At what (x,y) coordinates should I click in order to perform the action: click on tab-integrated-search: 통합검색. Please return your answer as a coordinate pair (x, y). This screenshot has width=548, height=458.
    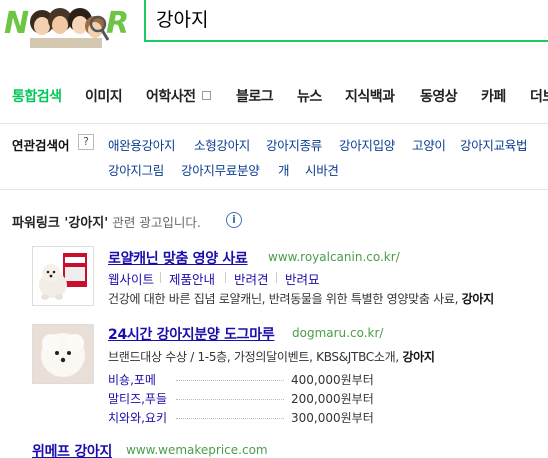
    Looking at the image, I should click on (37, 96).